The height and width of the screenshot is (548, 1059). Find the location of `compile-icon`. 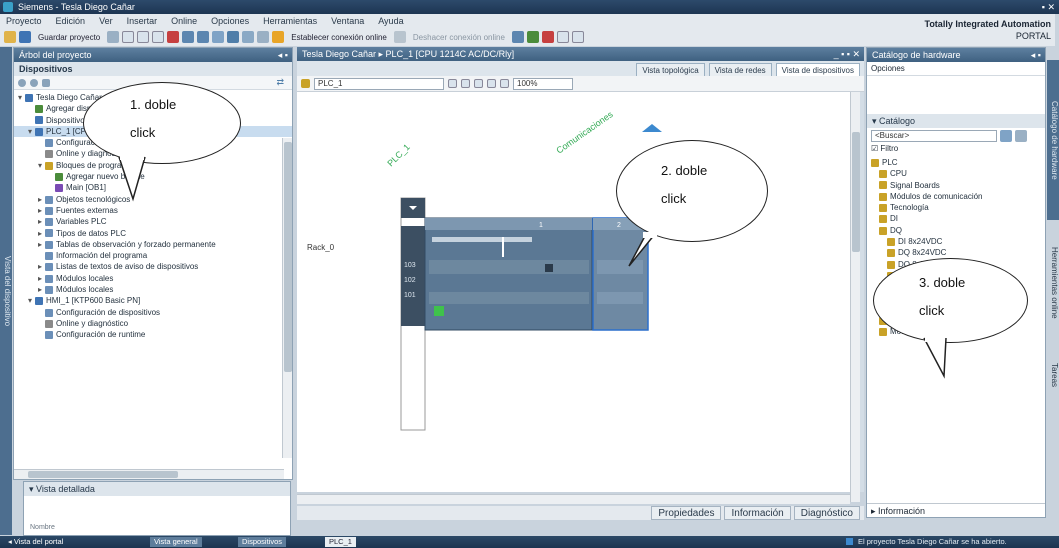

compile-icon is located at coordinates (218, 37).